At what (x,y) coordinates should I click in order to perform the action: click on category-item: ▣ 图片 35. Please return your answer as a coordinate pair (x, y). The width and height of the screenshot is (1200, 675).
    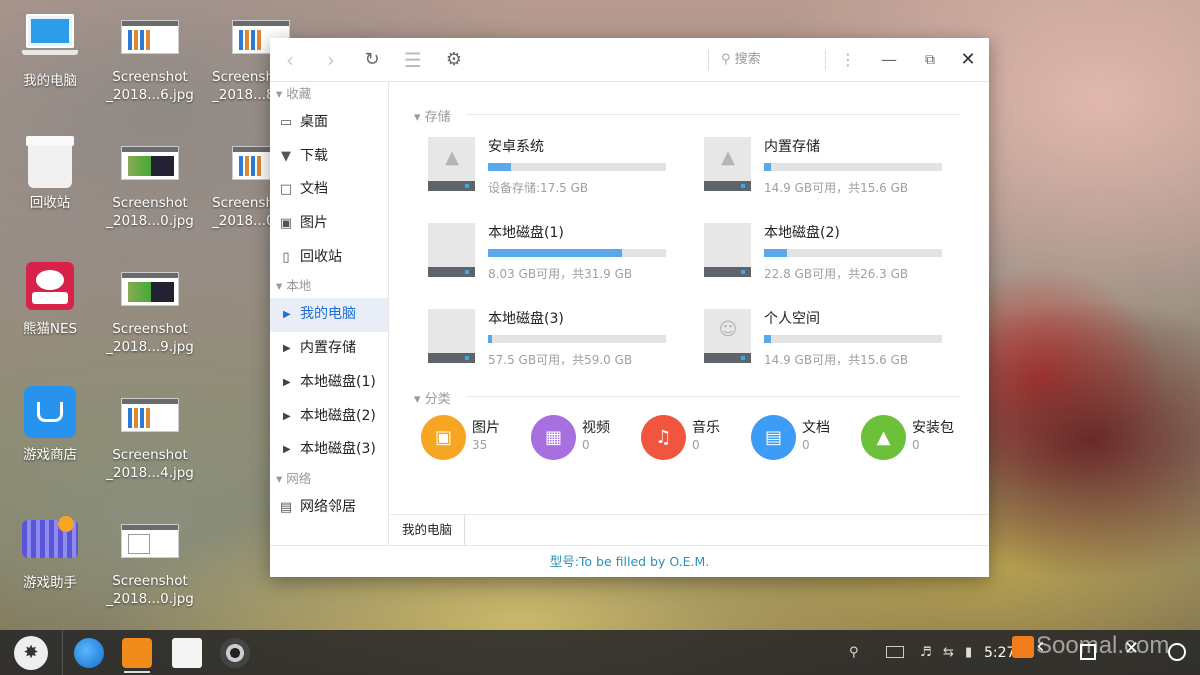
    Looking at the image, I should click on (476, 440).